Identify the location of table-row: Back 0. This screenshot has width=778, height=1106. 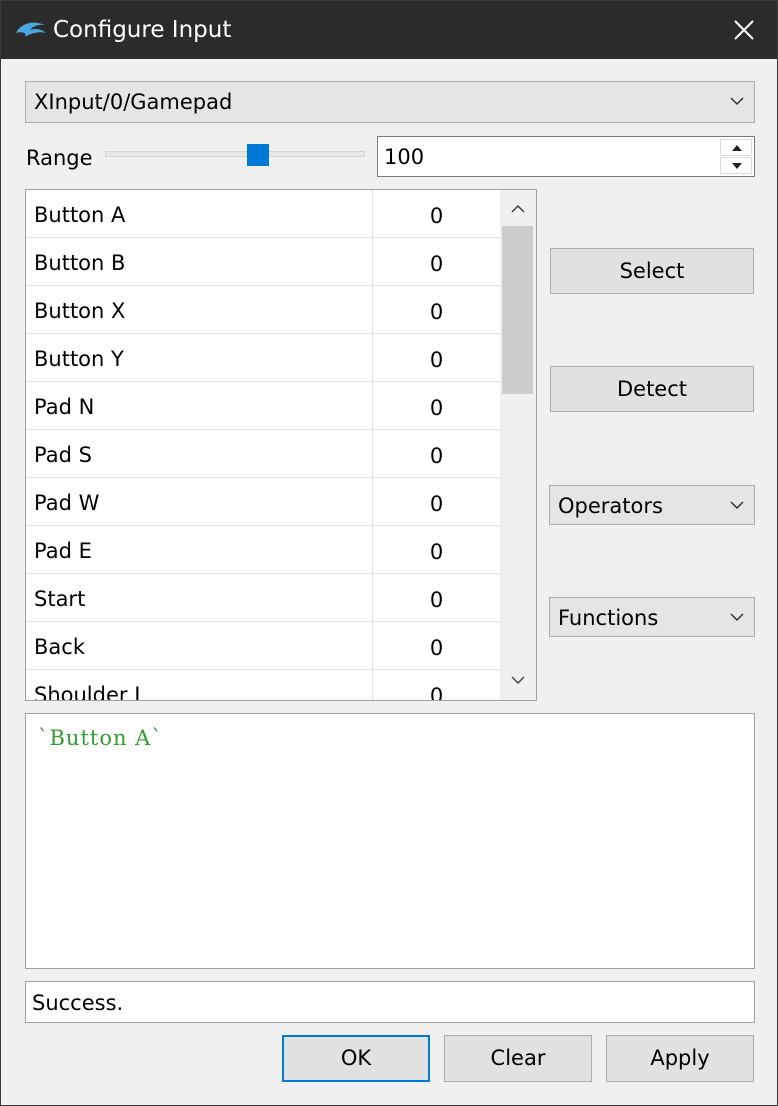
(263, 646).